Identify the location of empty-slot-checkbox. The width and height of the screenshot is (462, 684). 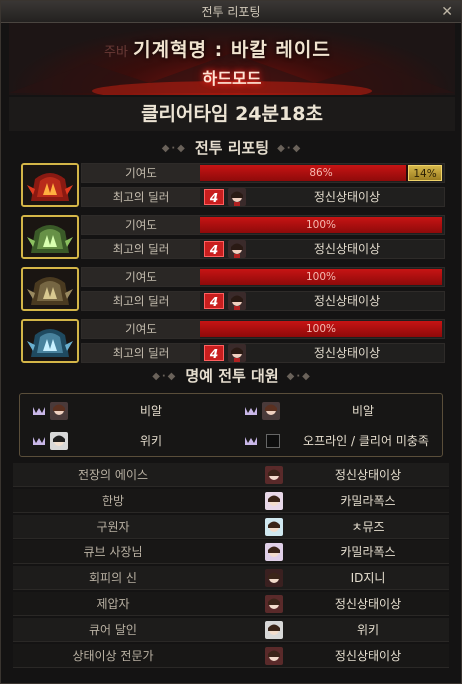
(273, 441).